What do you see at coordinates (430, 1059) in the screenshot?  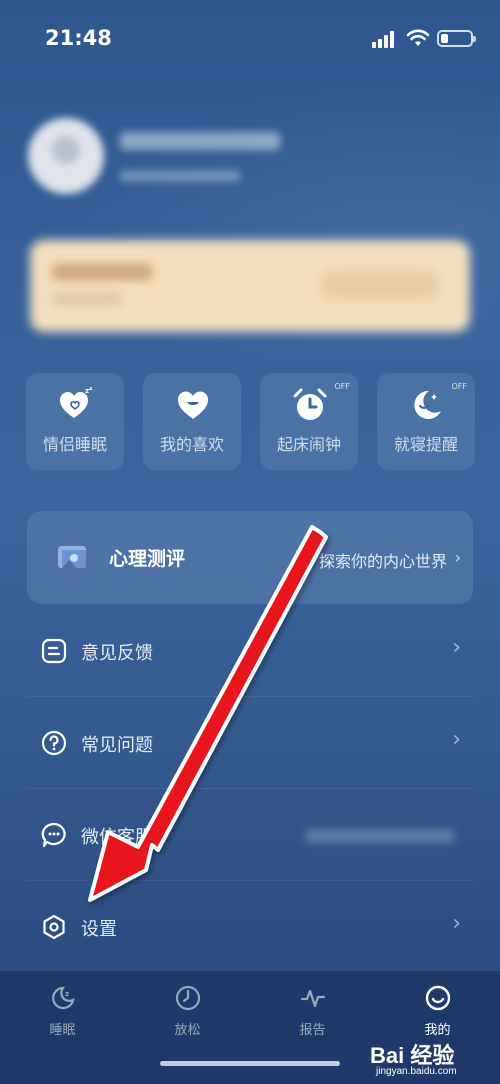 I see `baidu-watermark: Bai 经验 jingyan.baidu.com` at bounding box center [430, 1059].